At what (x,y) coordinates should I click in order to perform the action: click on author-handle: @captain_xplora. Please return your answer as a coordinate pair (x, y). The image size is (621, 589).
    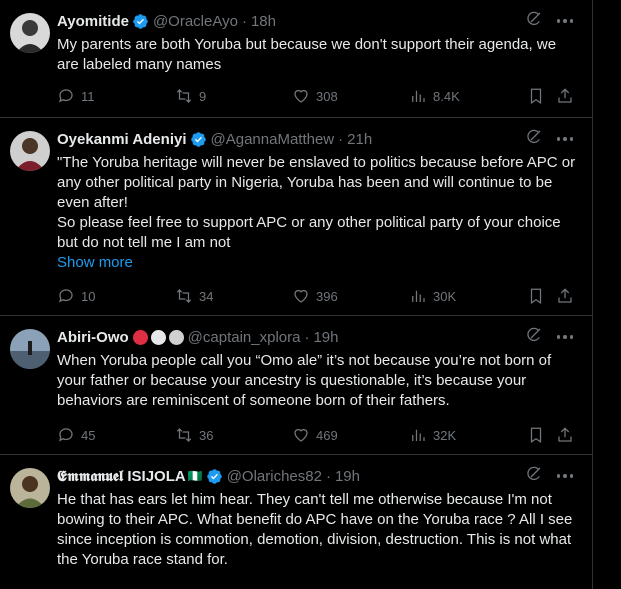
    Looking at the image, I should click on (244, 337).